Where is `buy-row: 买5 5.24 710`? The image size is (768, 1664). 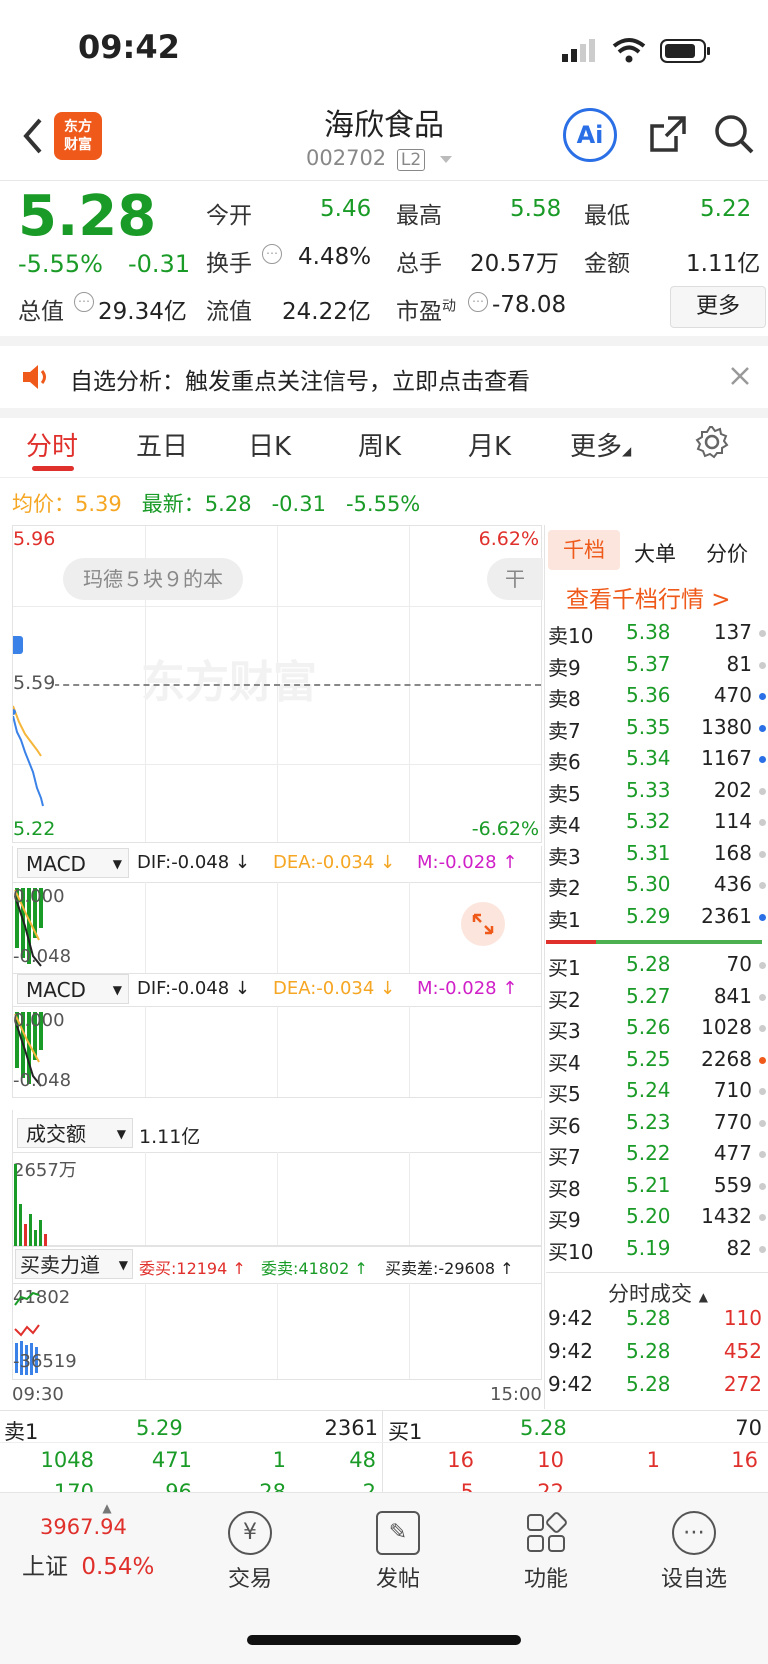 buy-row: 买5 5.24 710 is located at coordinates (657, 1093).